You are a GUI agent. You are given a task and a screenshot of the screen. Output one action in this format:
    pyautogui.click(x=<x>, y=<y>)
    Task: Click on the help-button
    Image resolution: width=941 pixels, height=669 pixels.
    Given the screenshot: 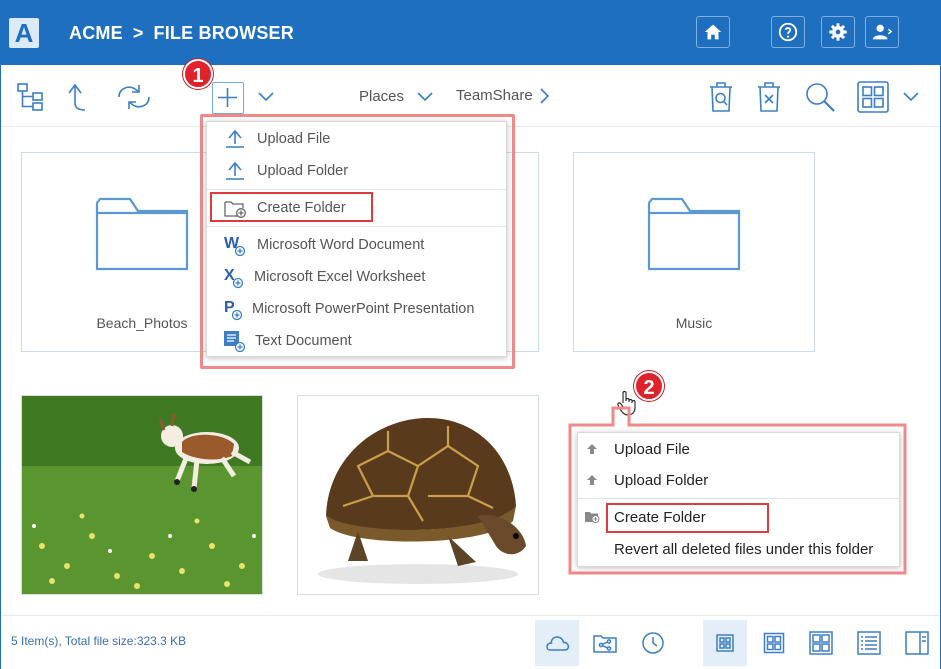 What is the action you would take?
    pyautogui.click(x=788, y=32)
    